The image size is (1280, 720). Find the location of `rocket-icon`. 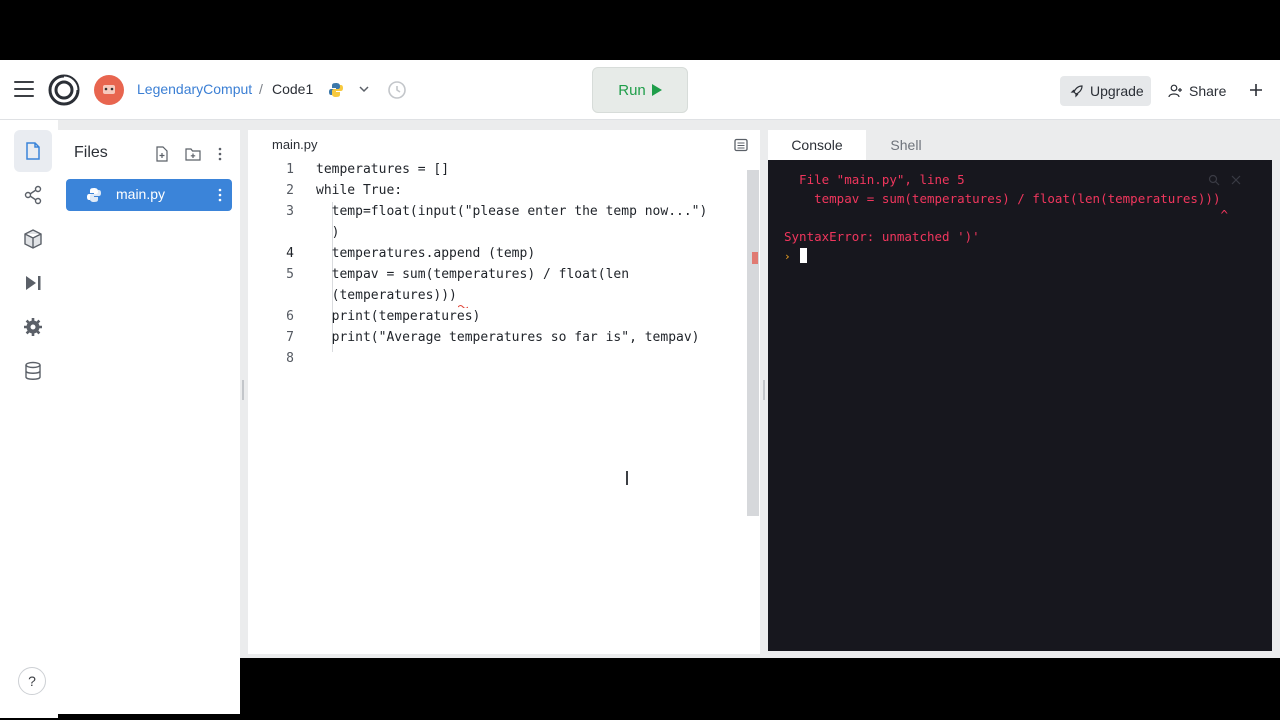

rocket-icon is located at coordinates (1076, 91).